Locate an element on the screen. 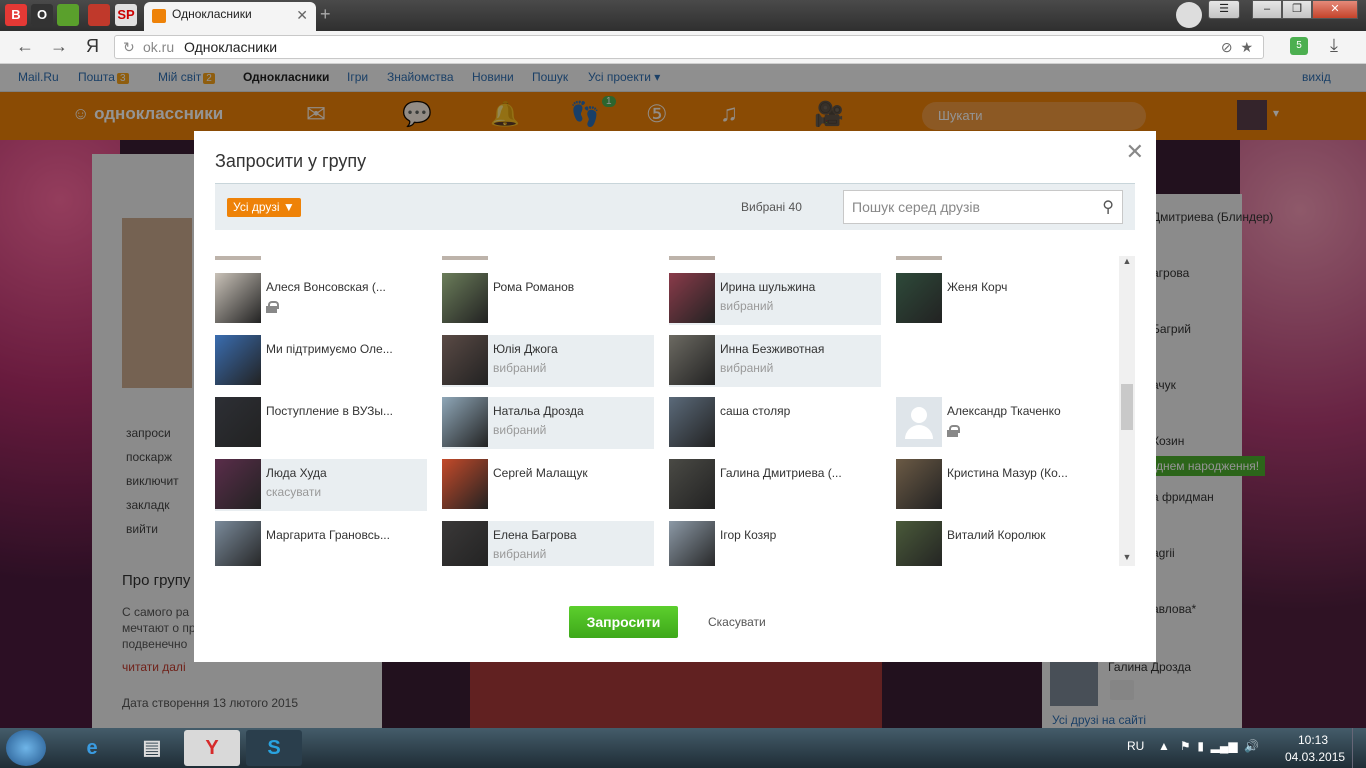 This screenshot has width=1366, height=768. clock-date: 04.03.2015 is located at coordinates (1315, 757).